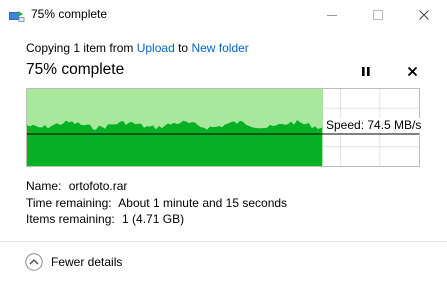 This screenshot has width=447, height=283. What do you see at coordinates (75, 69) in the screenshot?
I see `progress-heading: 75% complete` at bounding box center [75, 69].